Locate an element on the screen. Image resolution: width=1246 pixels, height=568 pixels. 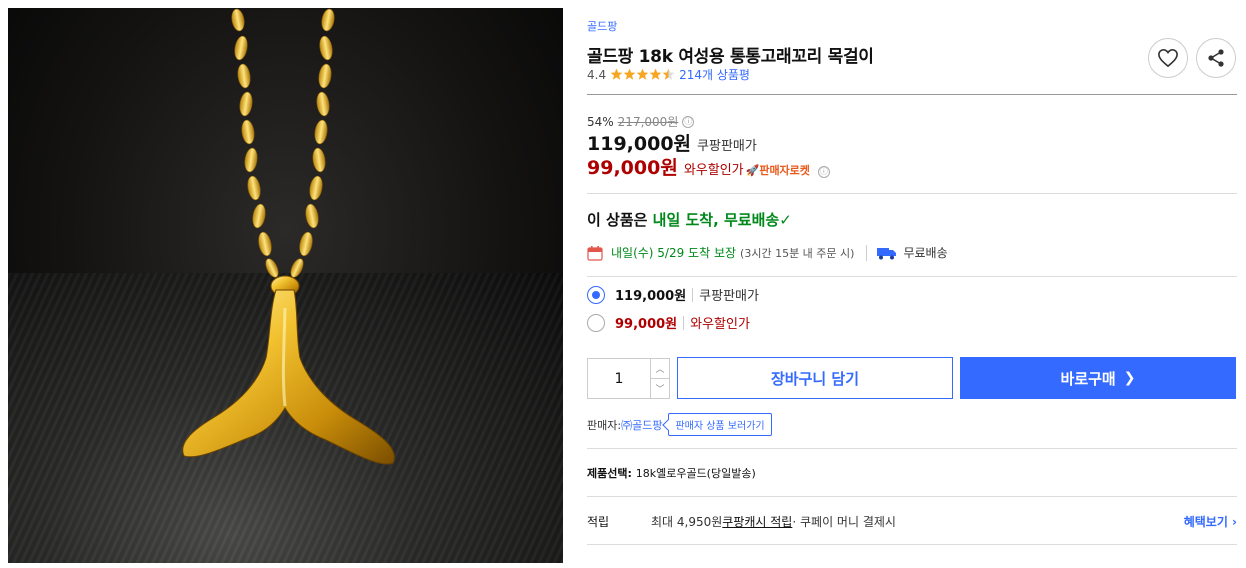
discount-row: 54% 217,000원 ⓘ is located at coordinates (641, 121).